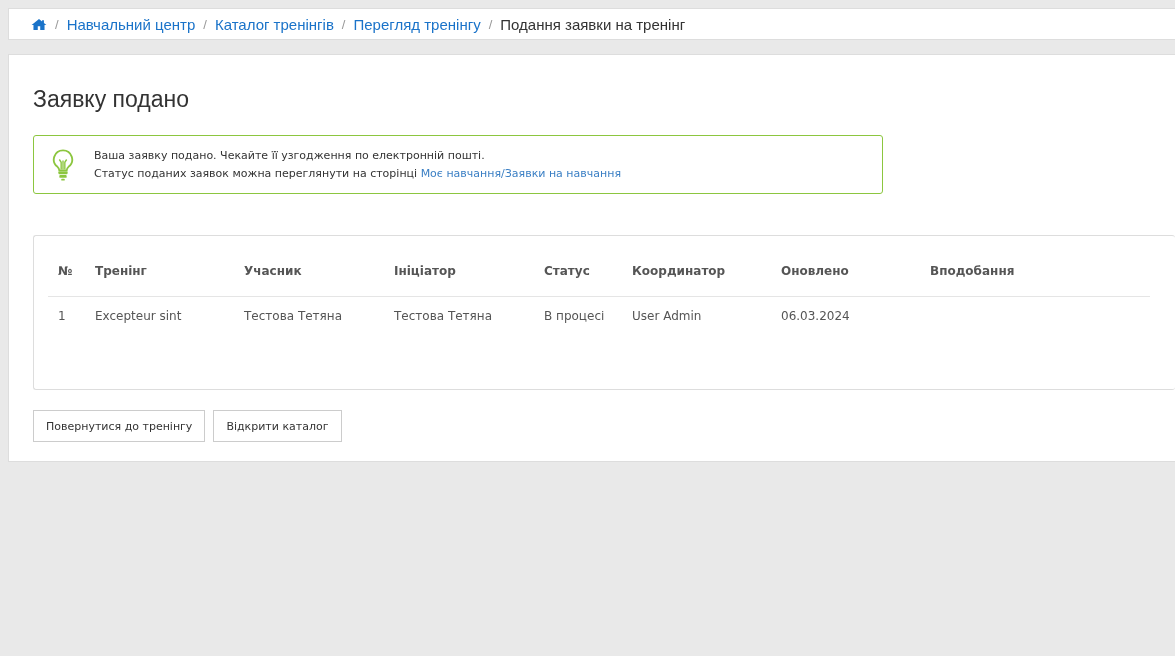 The height and width of the screenshot is (656, 1175). I want to click on column-header: №, so click(66, 271).